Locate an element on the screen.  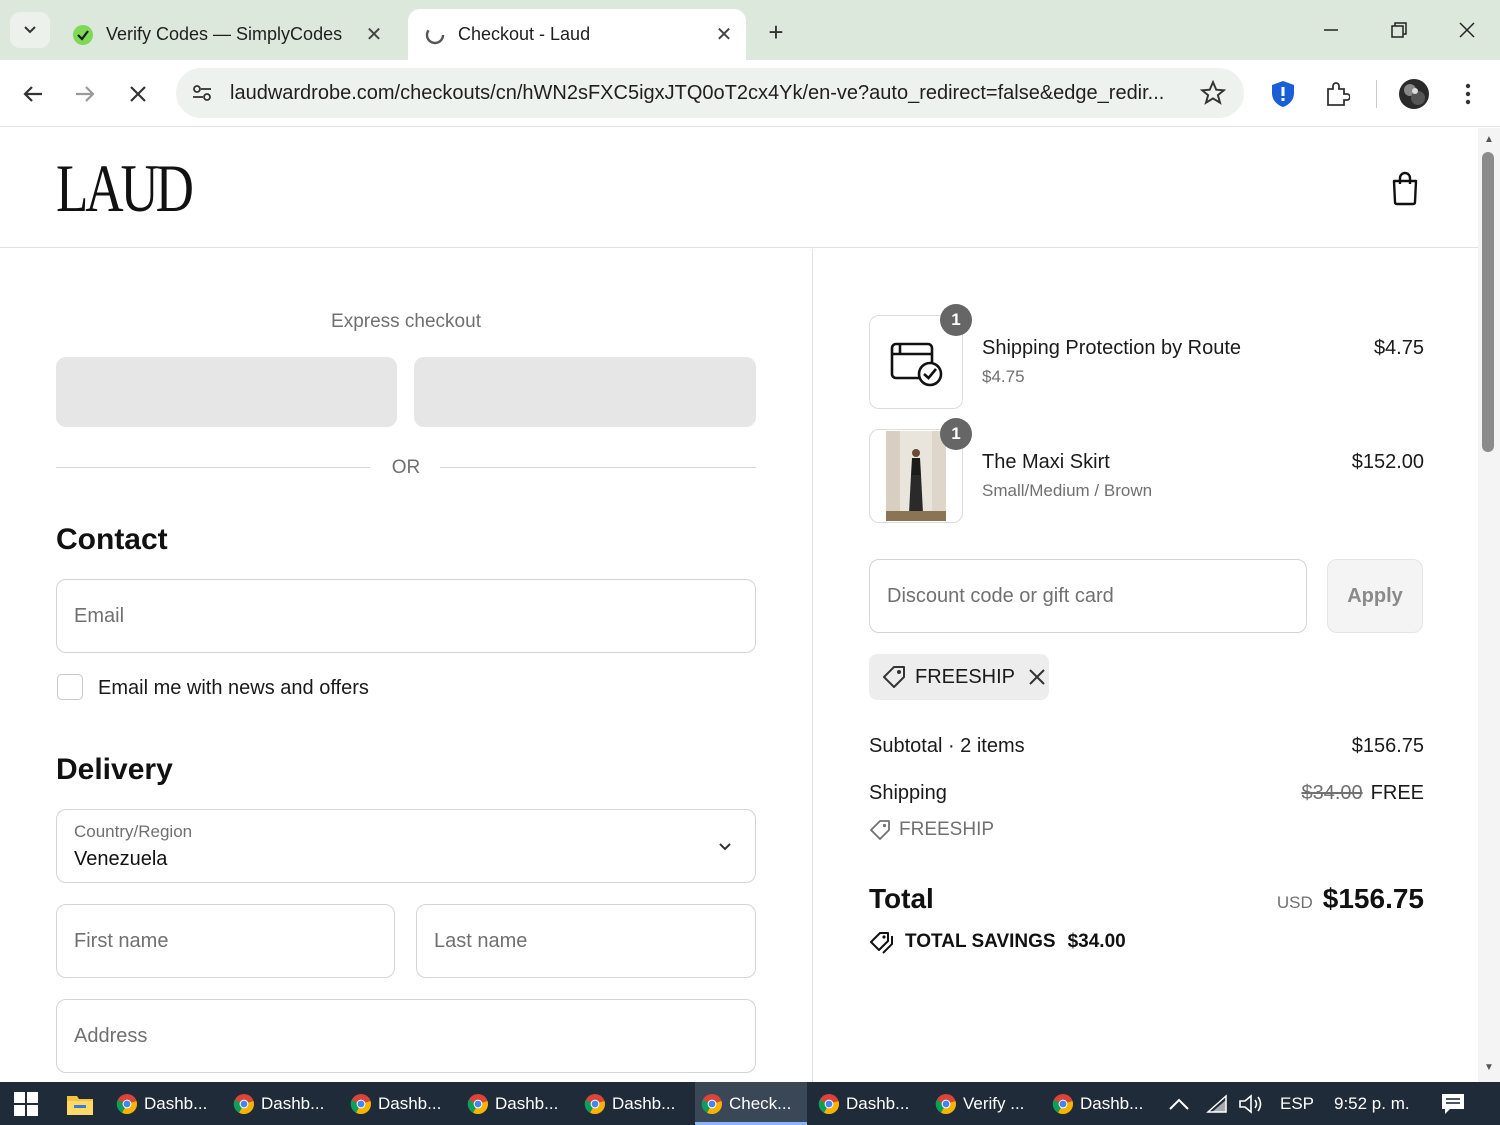
total-amount: $156.75 is located at coordinates (1373, 898).